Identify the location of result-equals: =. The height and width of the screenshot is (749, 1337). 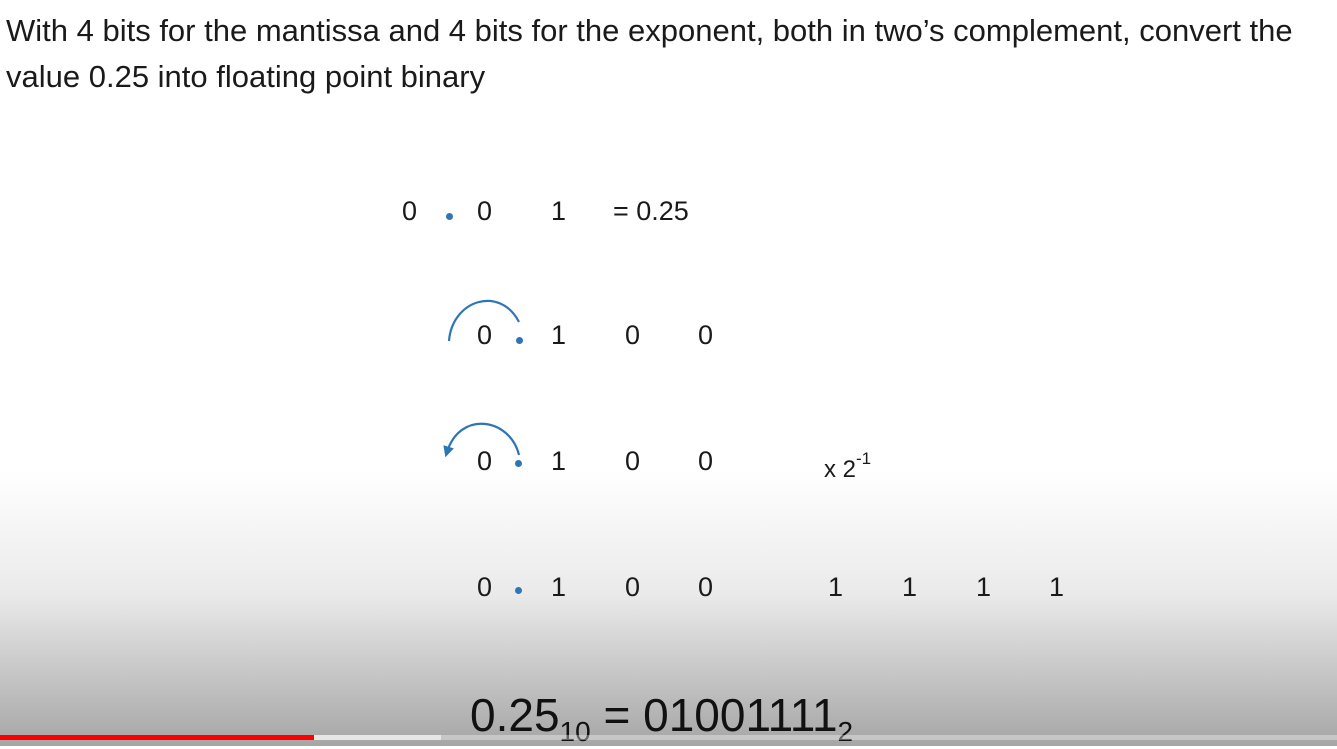
(617, 715).